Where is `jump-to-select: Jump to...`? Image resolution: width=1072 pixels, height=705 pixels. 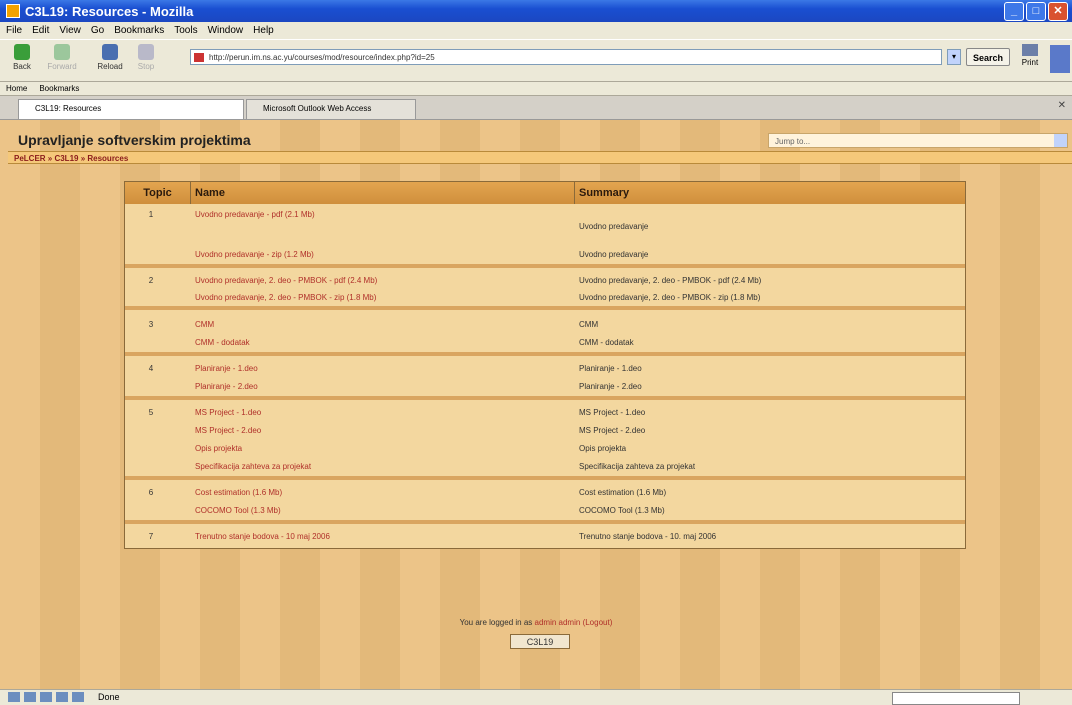 jump-to-select: Jump to... is located at coordinates (918, 140).